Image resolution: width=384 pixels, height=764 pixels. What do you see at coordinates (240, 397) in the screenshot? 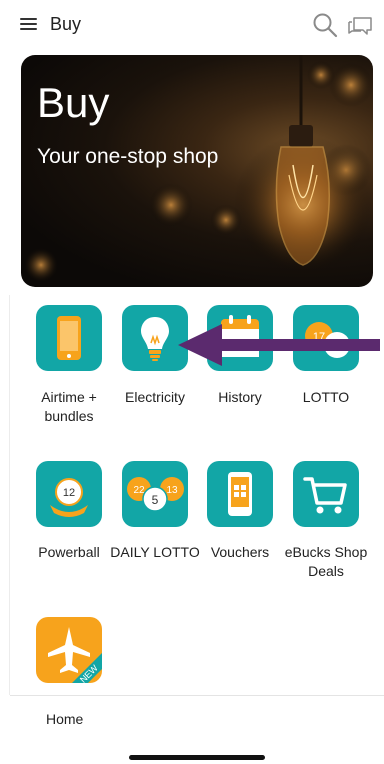
I see `history-label: History` at bounding box center [240, 397].